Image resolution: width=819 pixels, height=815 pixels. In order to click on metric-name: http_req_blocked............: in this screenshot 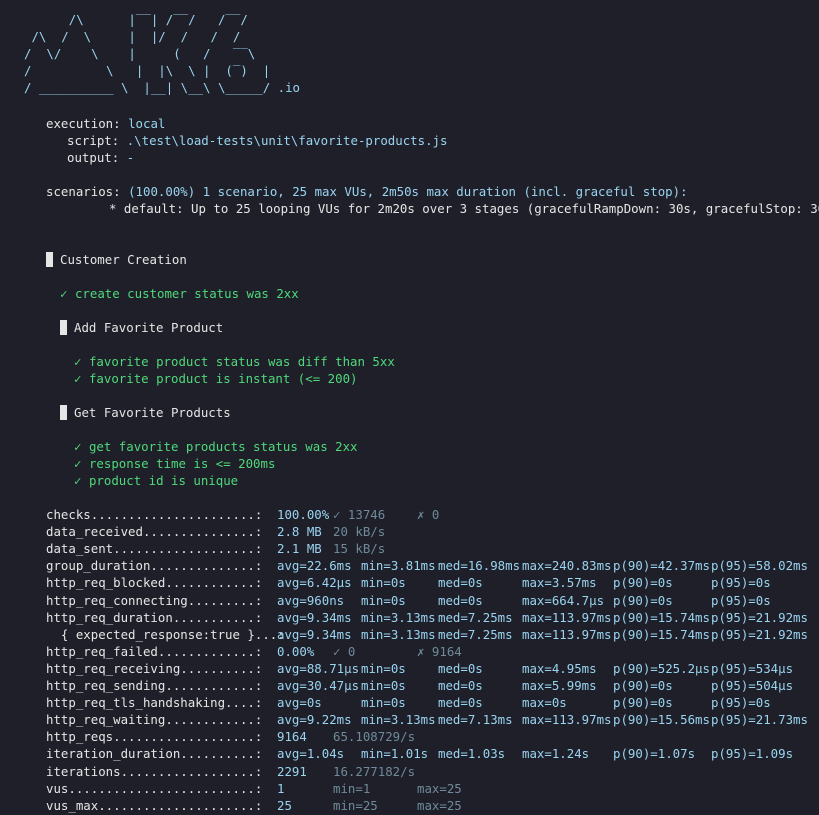, I will do `click(154, 582)`.